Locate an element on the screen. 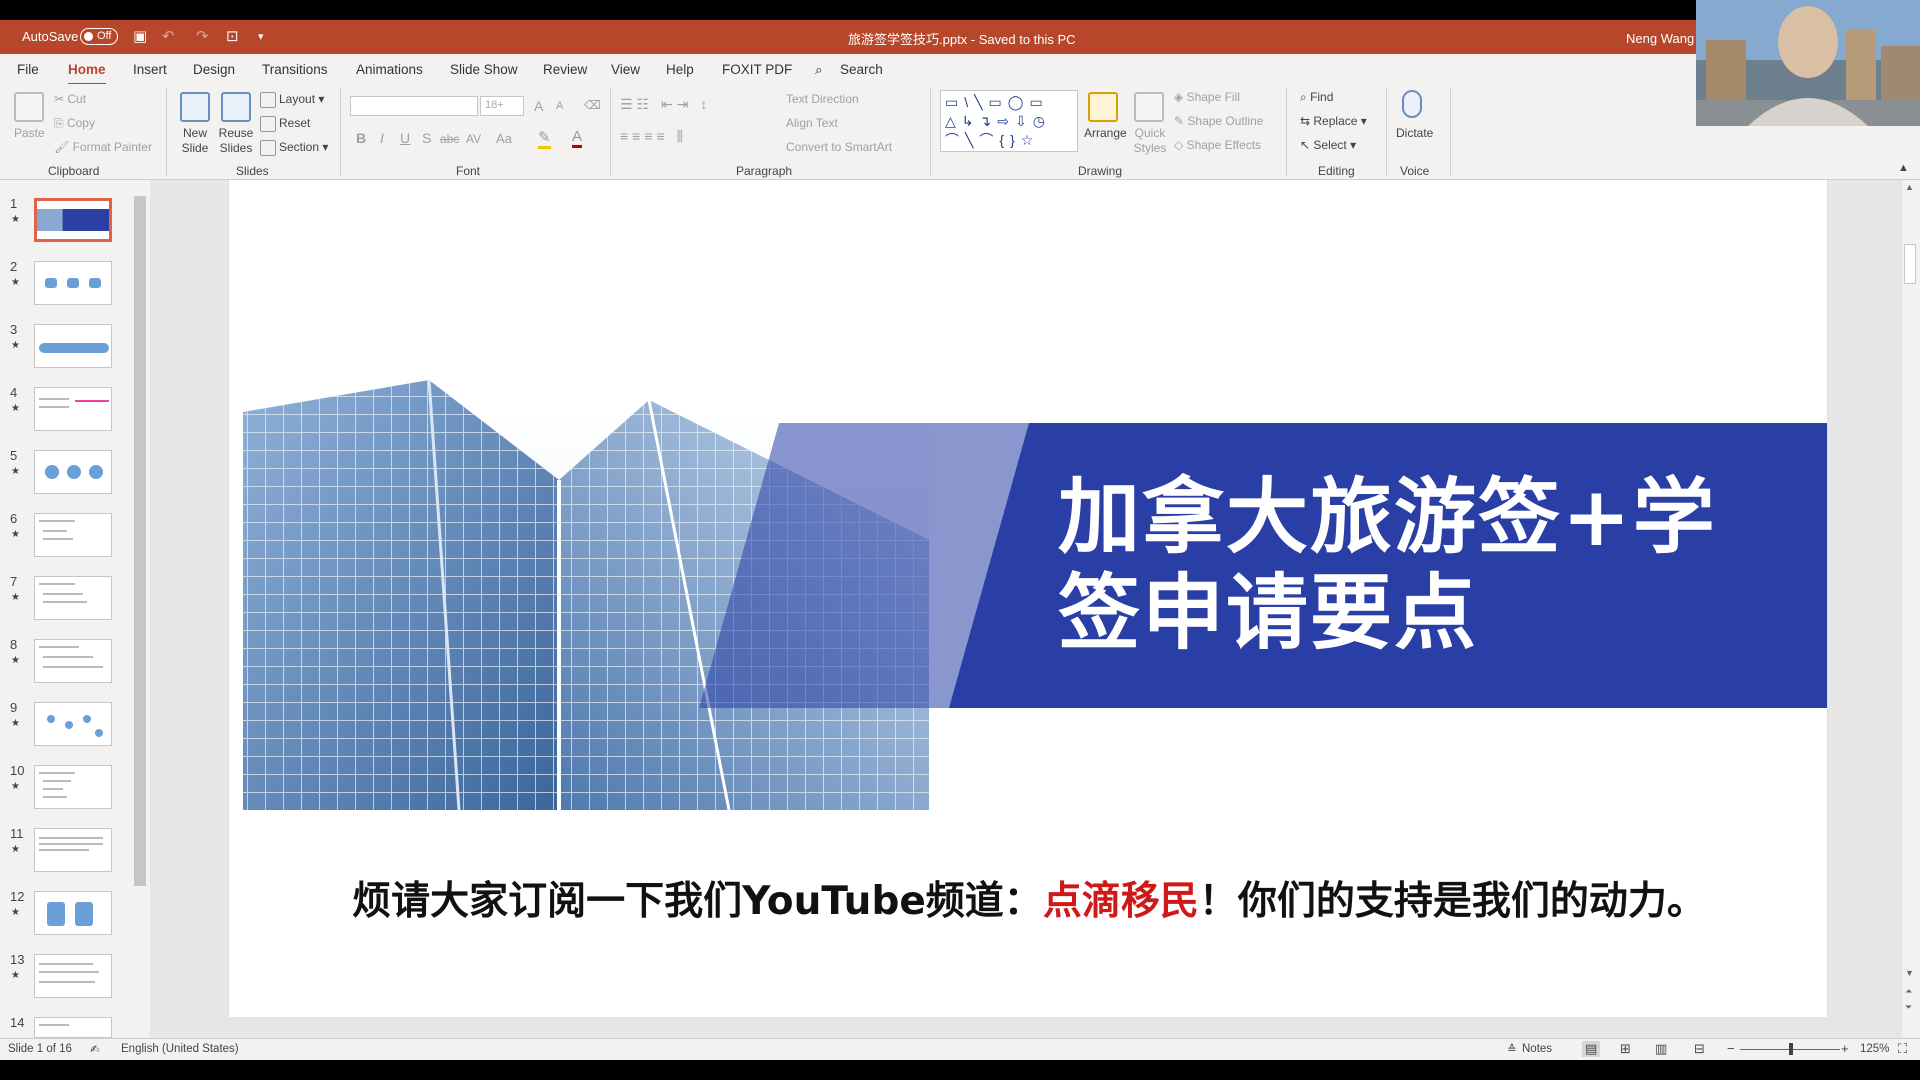 The height and width of the screenshot is (1080, 1920). arrange-icon is located at coordinates (1103, 107).